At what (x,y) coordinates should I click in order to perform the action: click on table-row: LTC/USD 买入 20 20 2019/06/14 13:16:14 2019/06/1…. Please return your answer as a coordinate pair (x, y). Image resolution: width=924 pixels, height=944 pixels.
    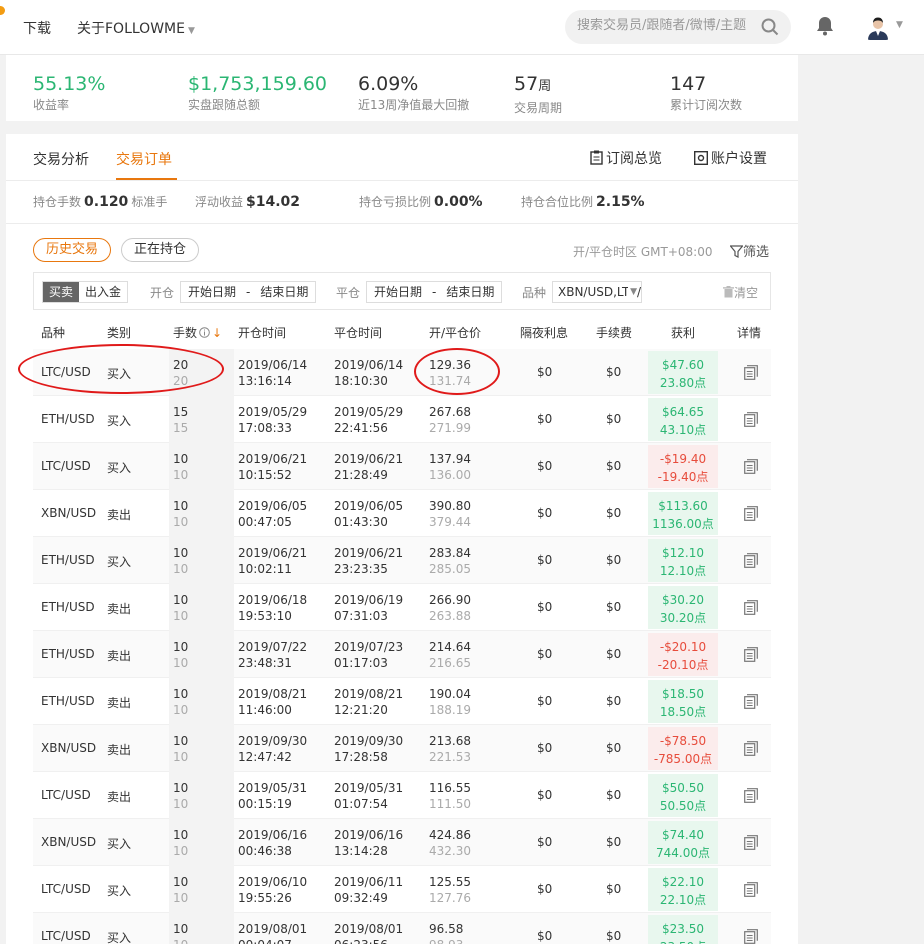
    Looking at the image, I should click on (402, 372).